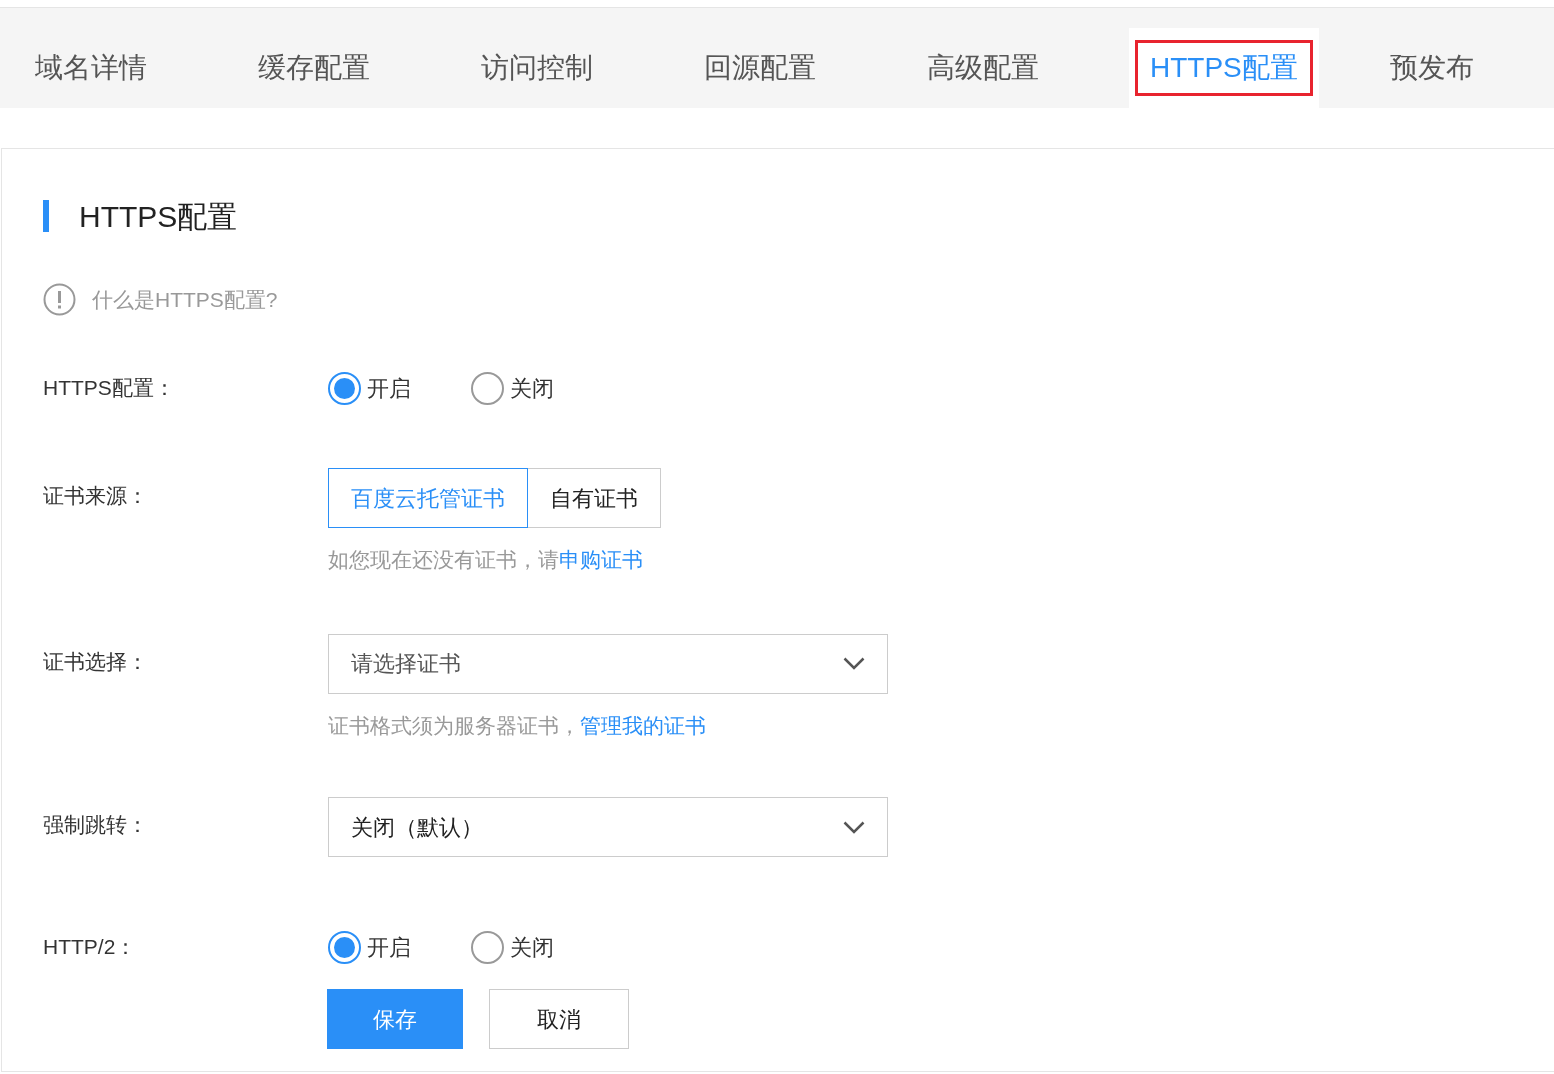 This screenshot has height=1074, width=1554. I want to click on segment-button: 自有证书, so click(594, 498).